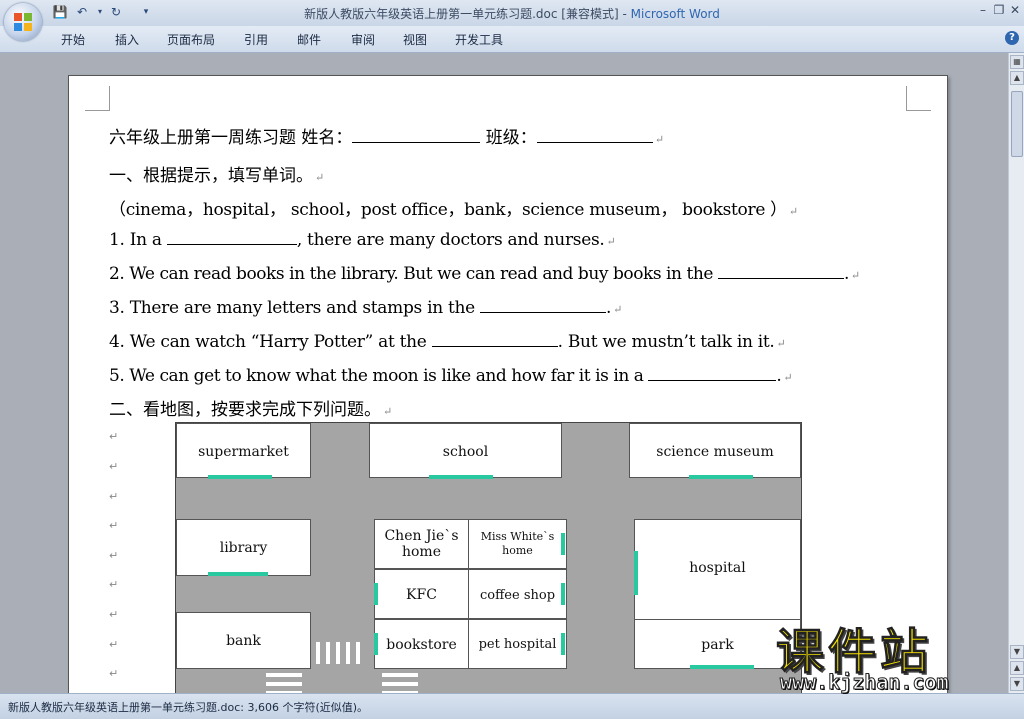 The height and width of the screenshot is (719, 1024). Describe the element at coordinates (1015, 10) in the screenshot. I see `close-icon: ✕` at that location.